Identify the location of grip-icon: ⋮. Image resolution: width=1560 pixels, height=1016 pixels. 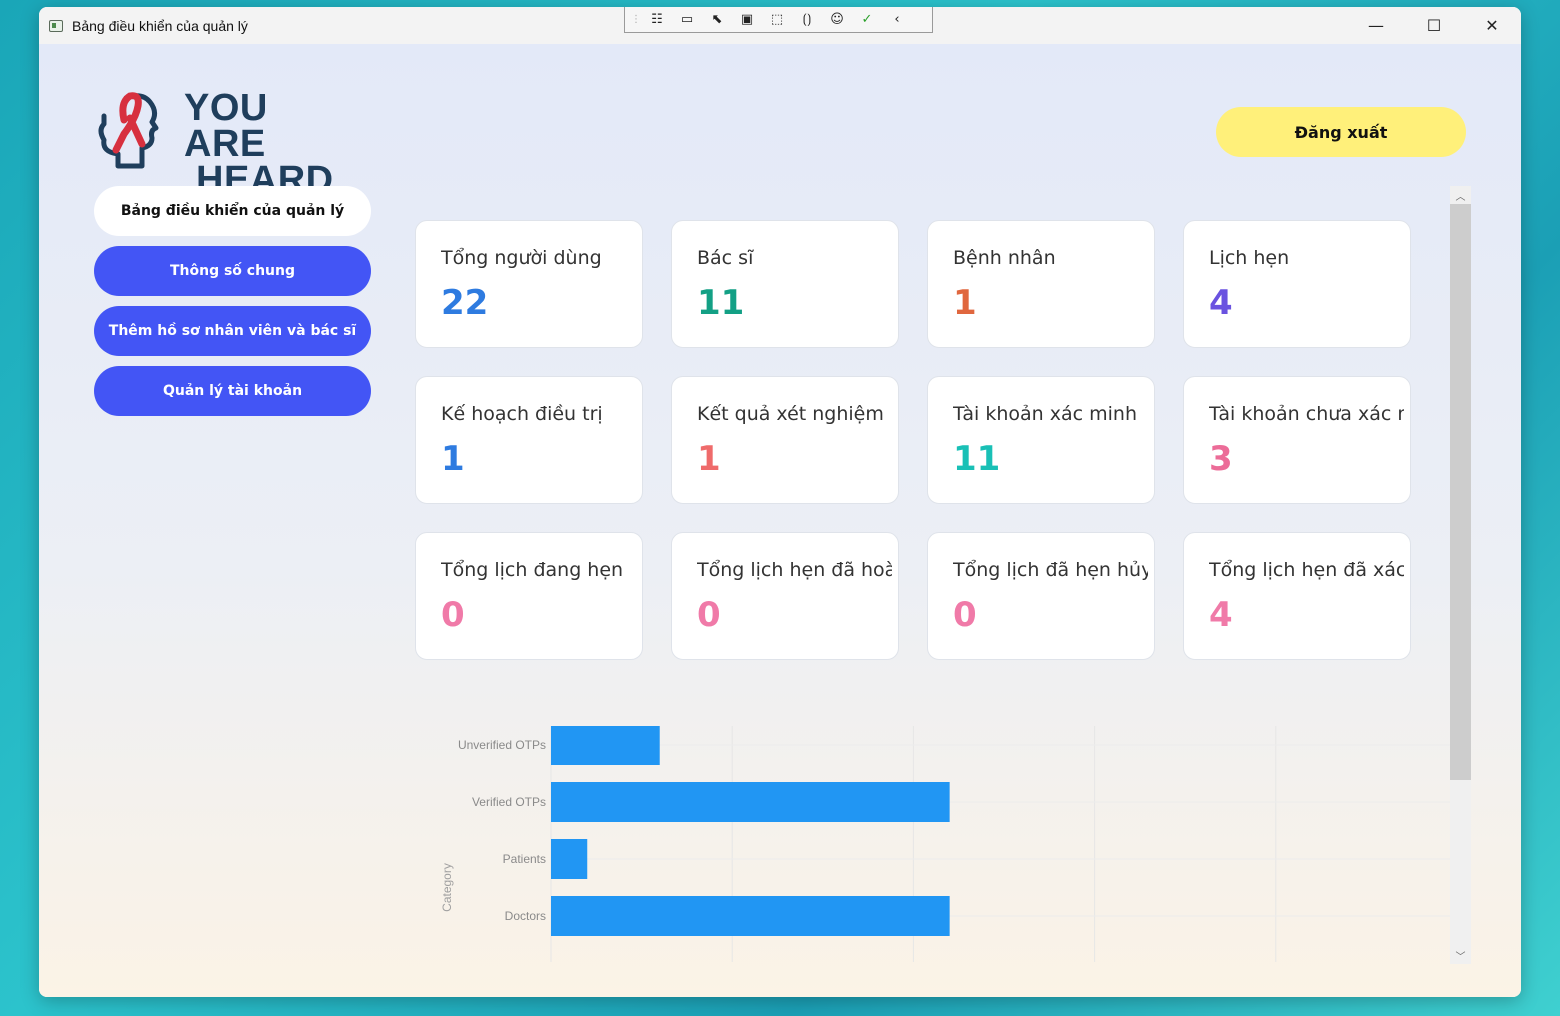
(636, 20).